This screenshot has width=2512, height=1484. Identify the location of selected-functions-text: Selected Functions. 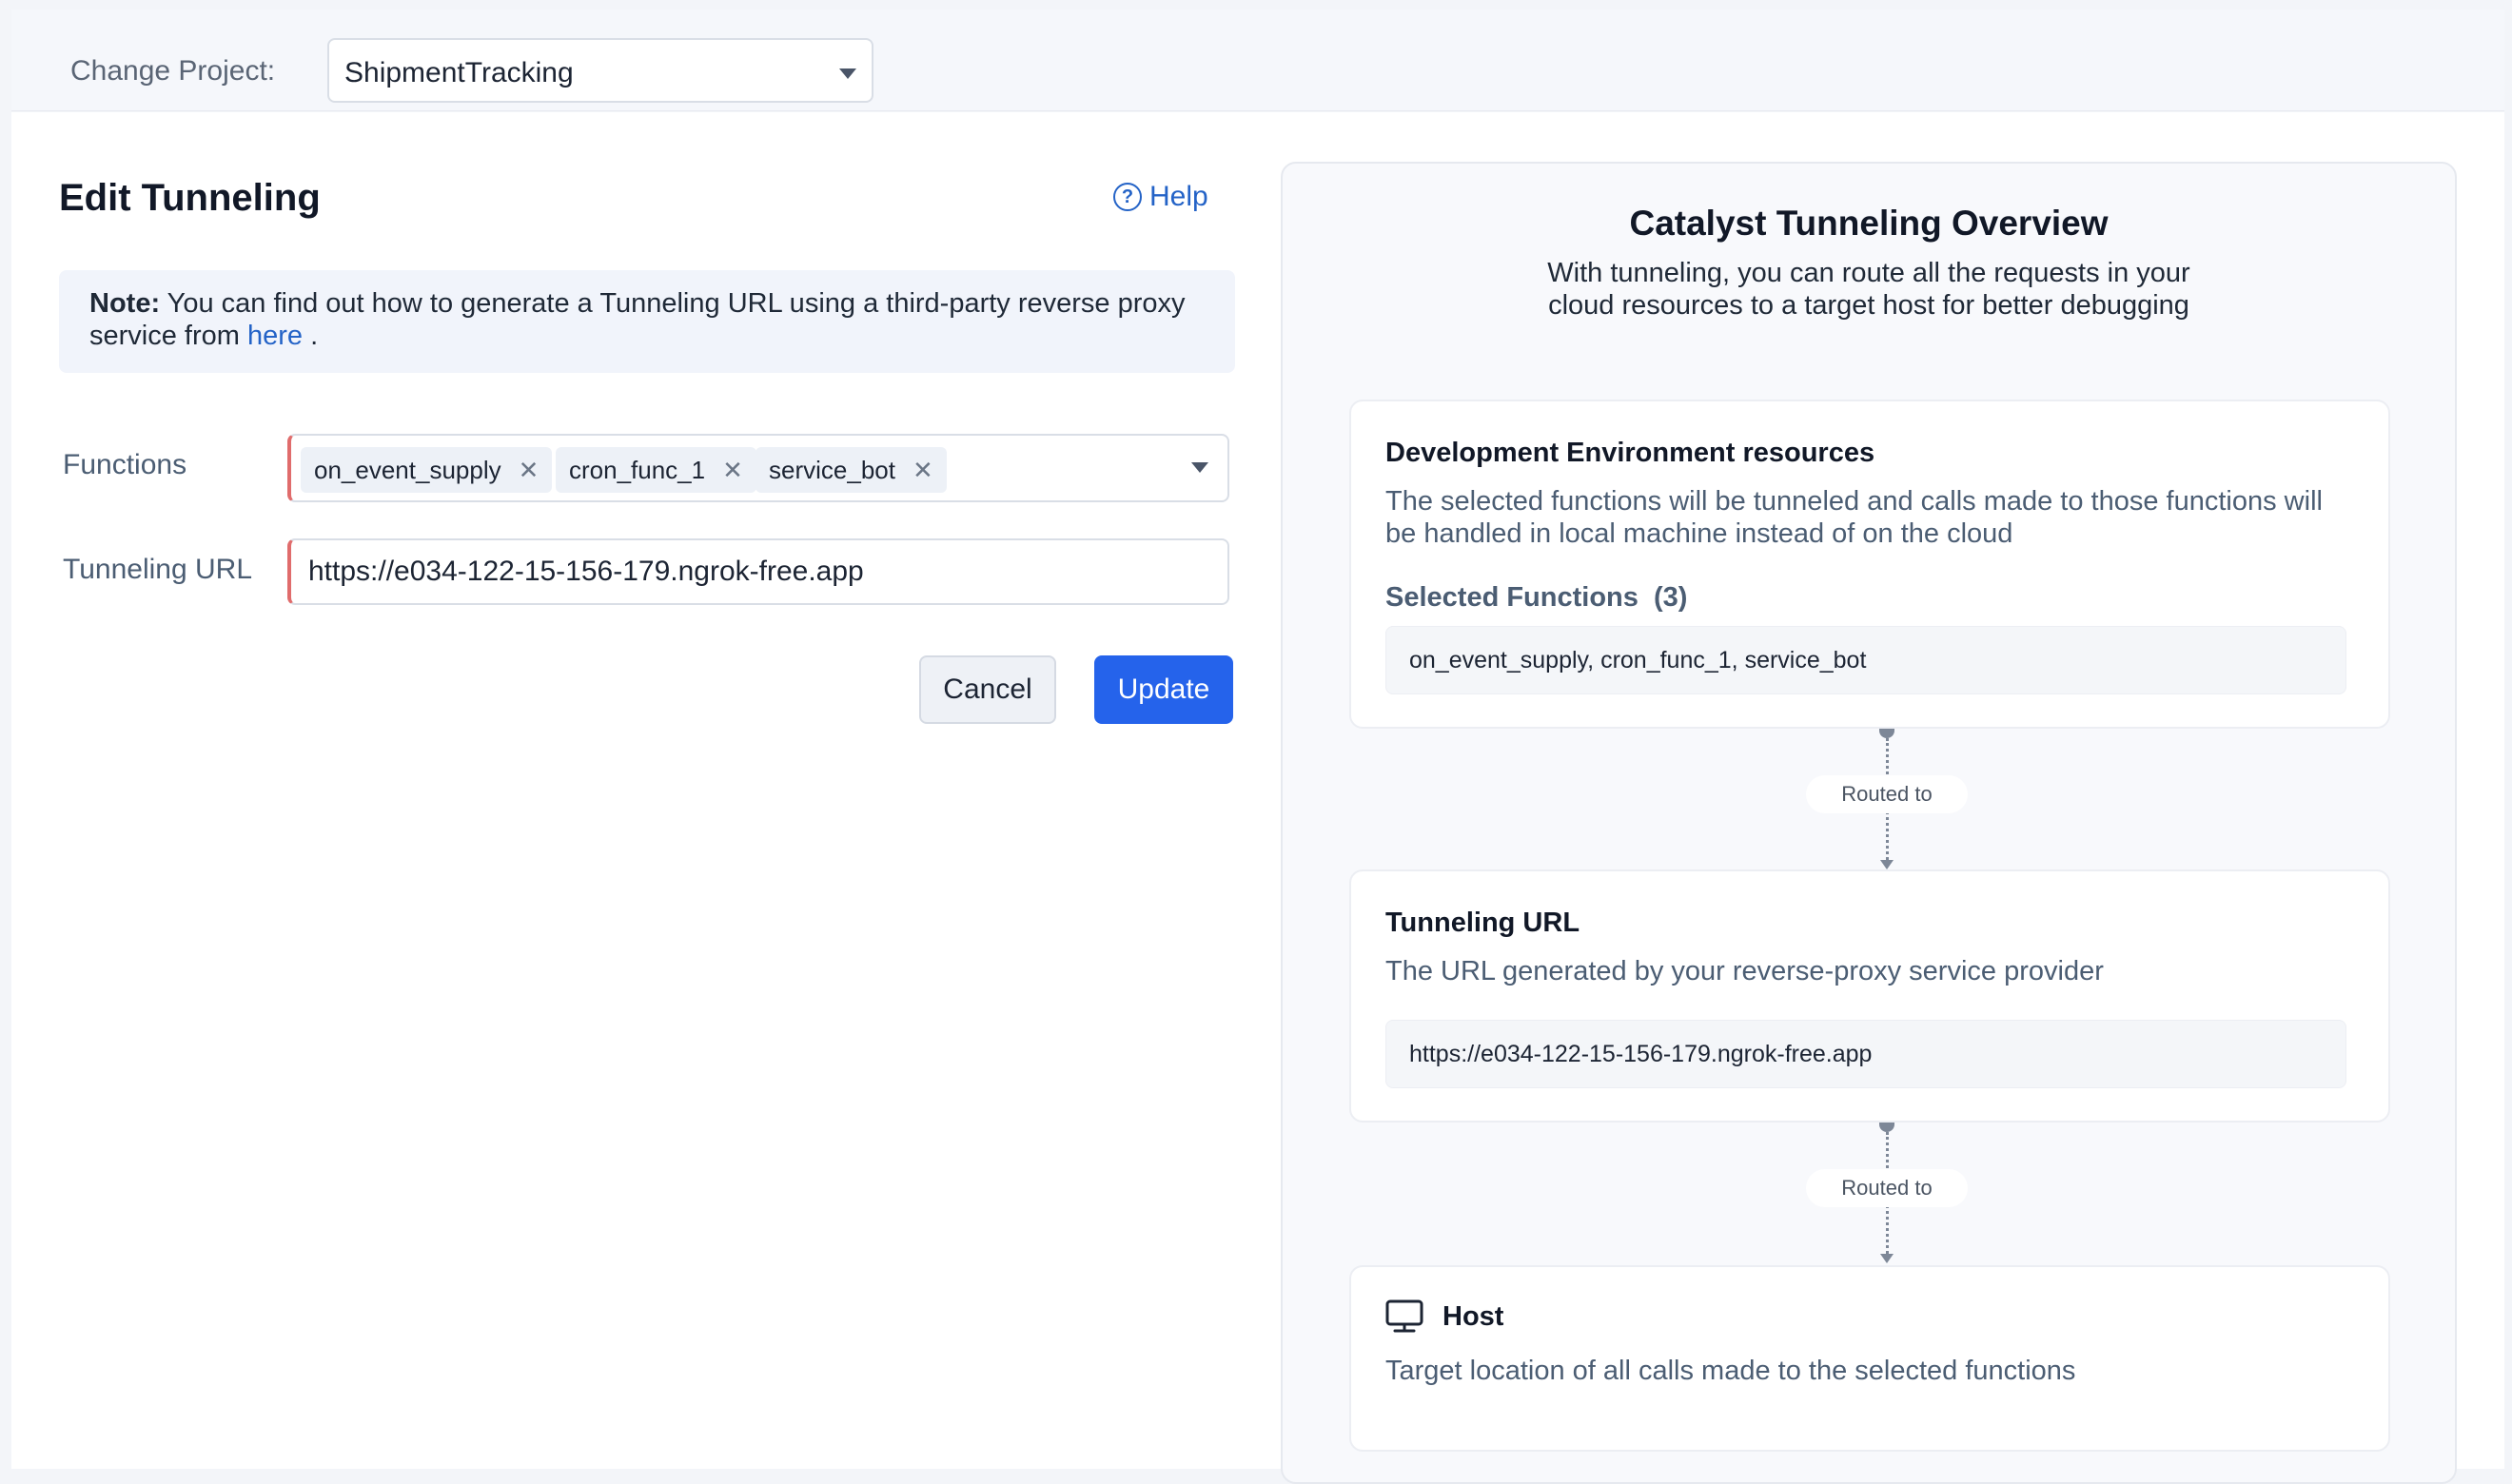
(1512, 597).